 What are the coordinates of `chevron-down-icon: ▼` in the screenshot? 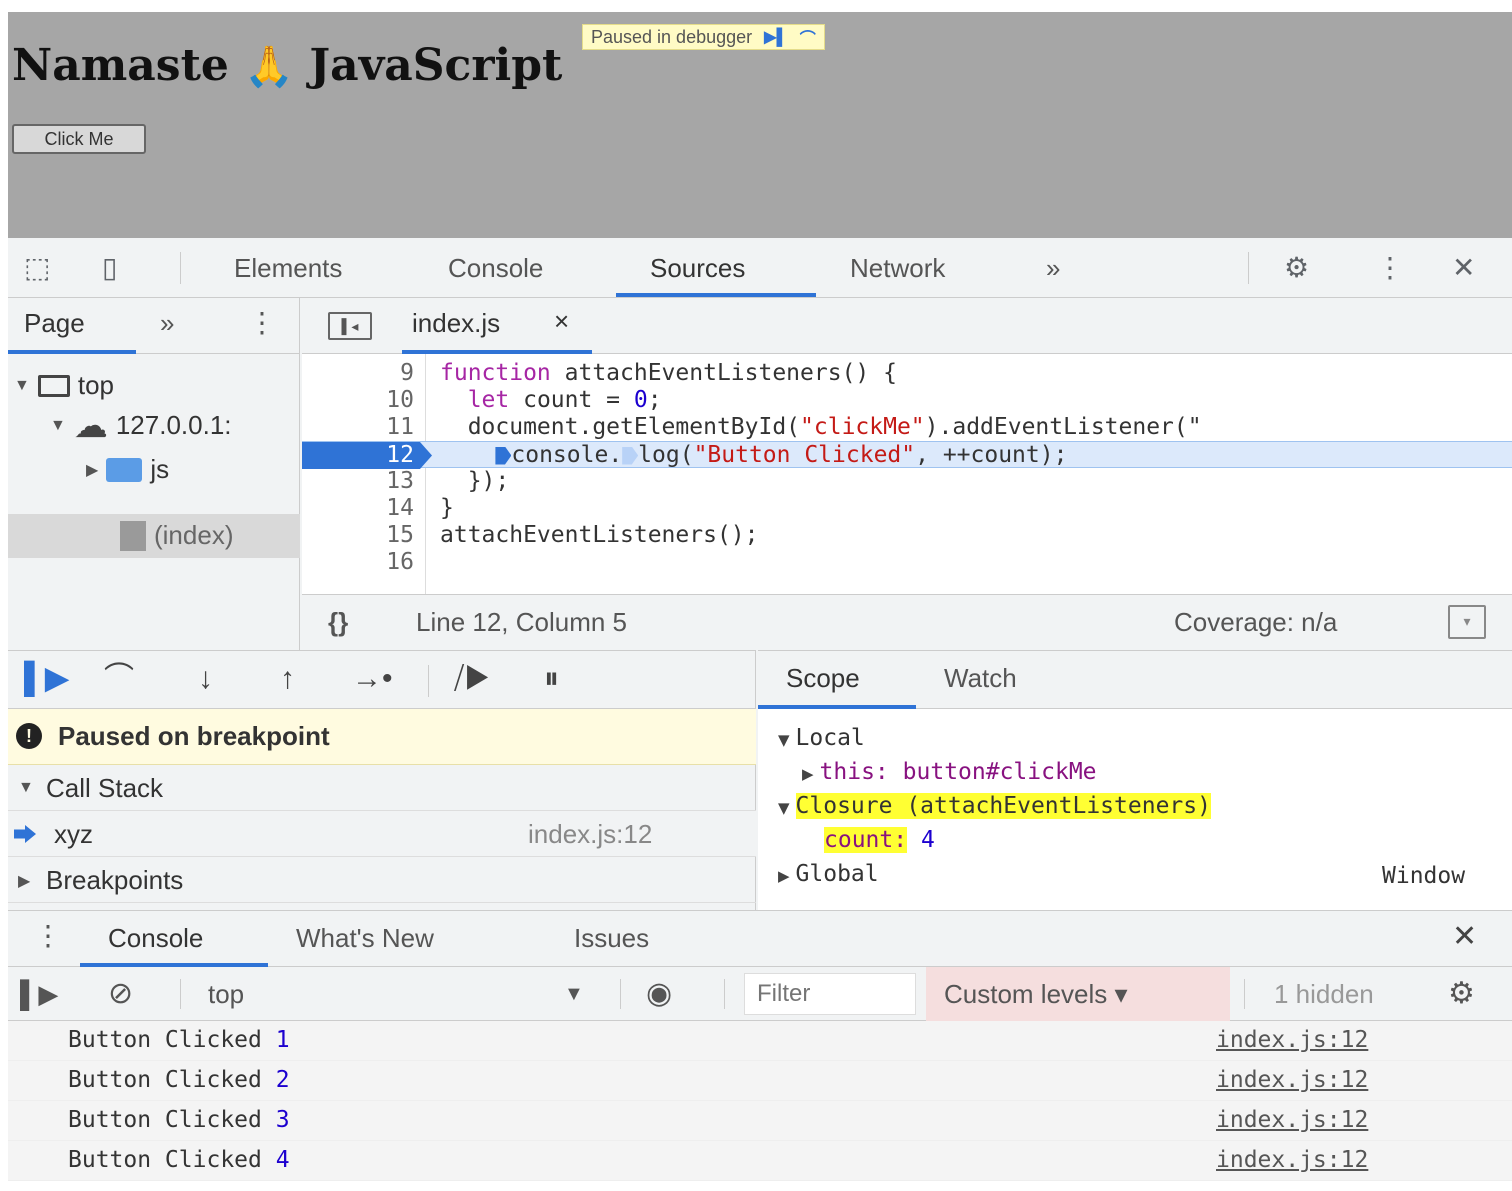 It's located at (574, 994).